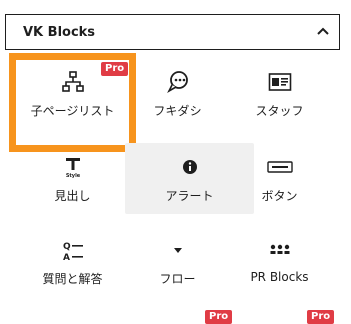 The image size is (351, 324). I want to click on block-label: アラート, so click(189, 196).